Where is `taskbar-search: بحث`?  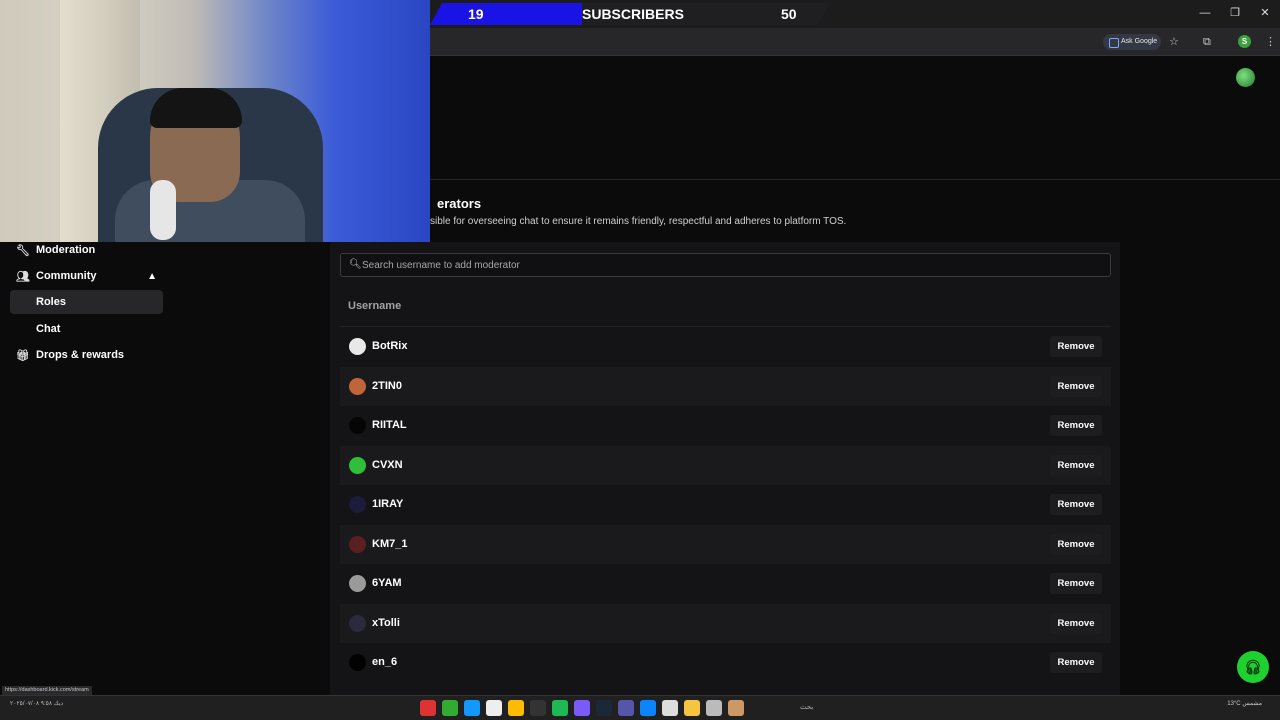 taskbar-search: بحث is located at coordinates (806, 707).